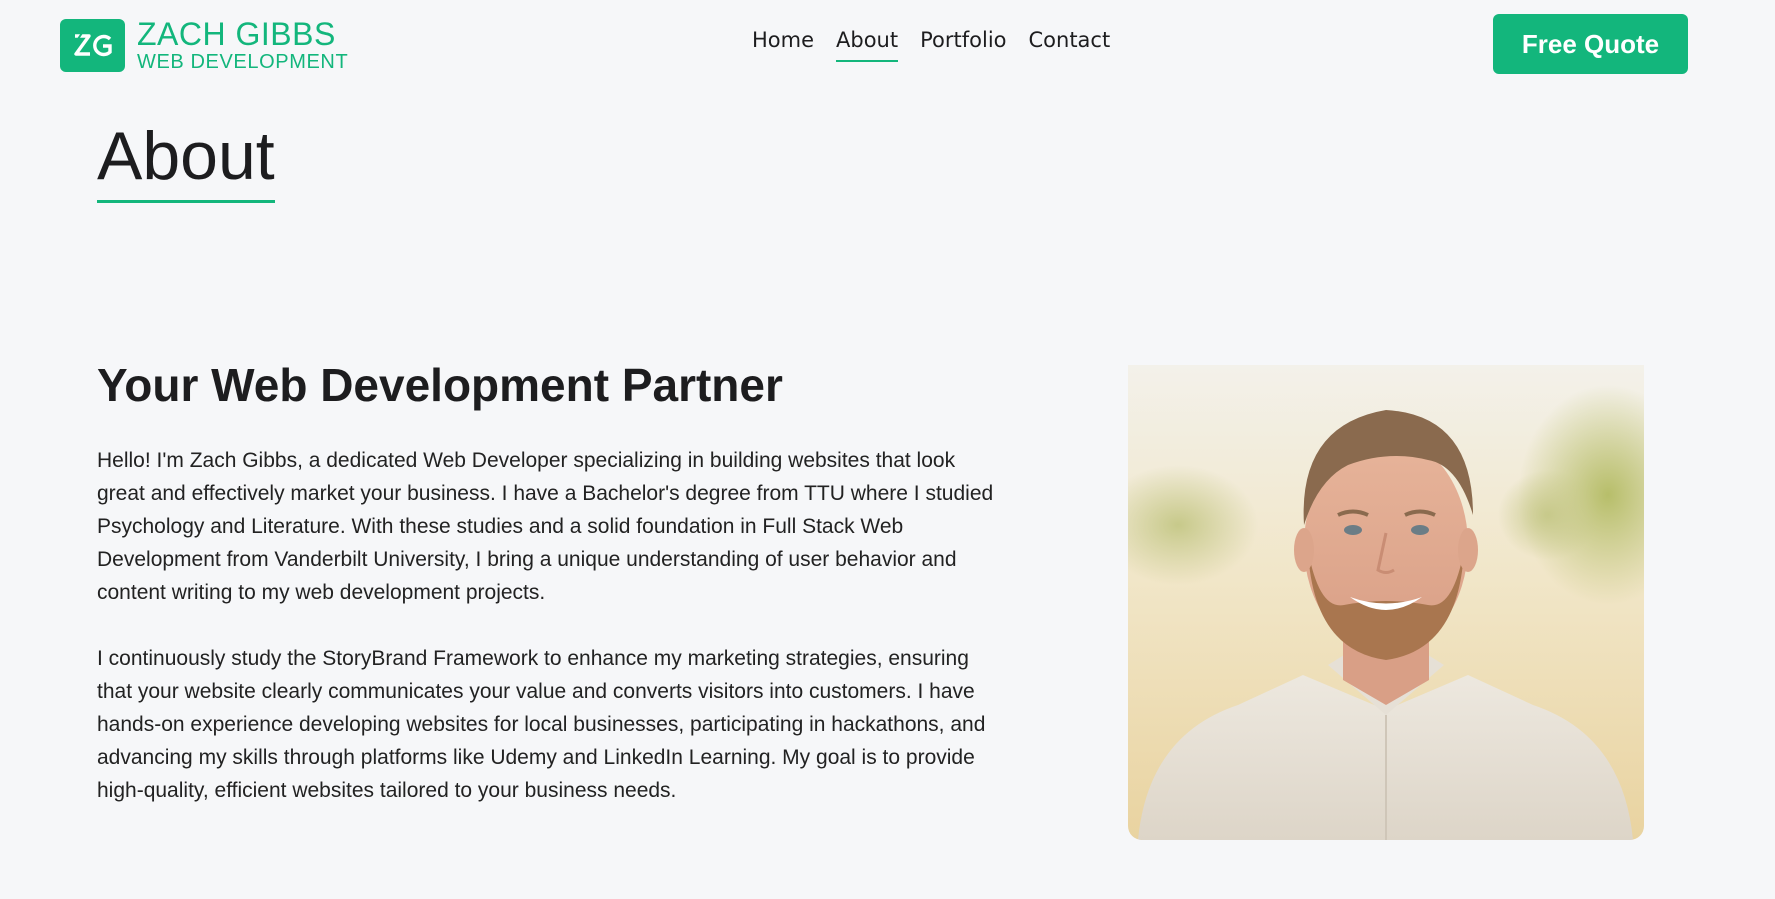 This screenshot has width=1775, height=899. Describe the element at coordinates (1070, 45) in the screenshot. I see `nav-contact: Contact` at that location.